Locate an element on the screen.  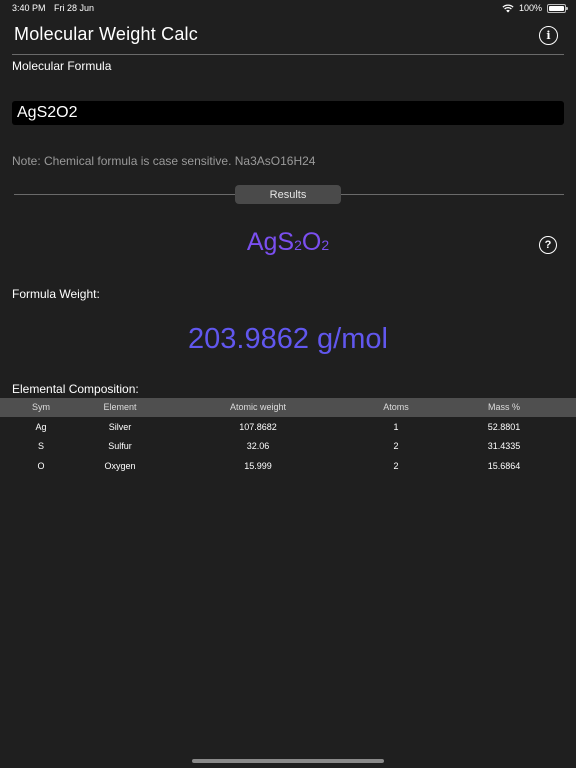
battery-percent: 100% is located at coordinates (530, 8).